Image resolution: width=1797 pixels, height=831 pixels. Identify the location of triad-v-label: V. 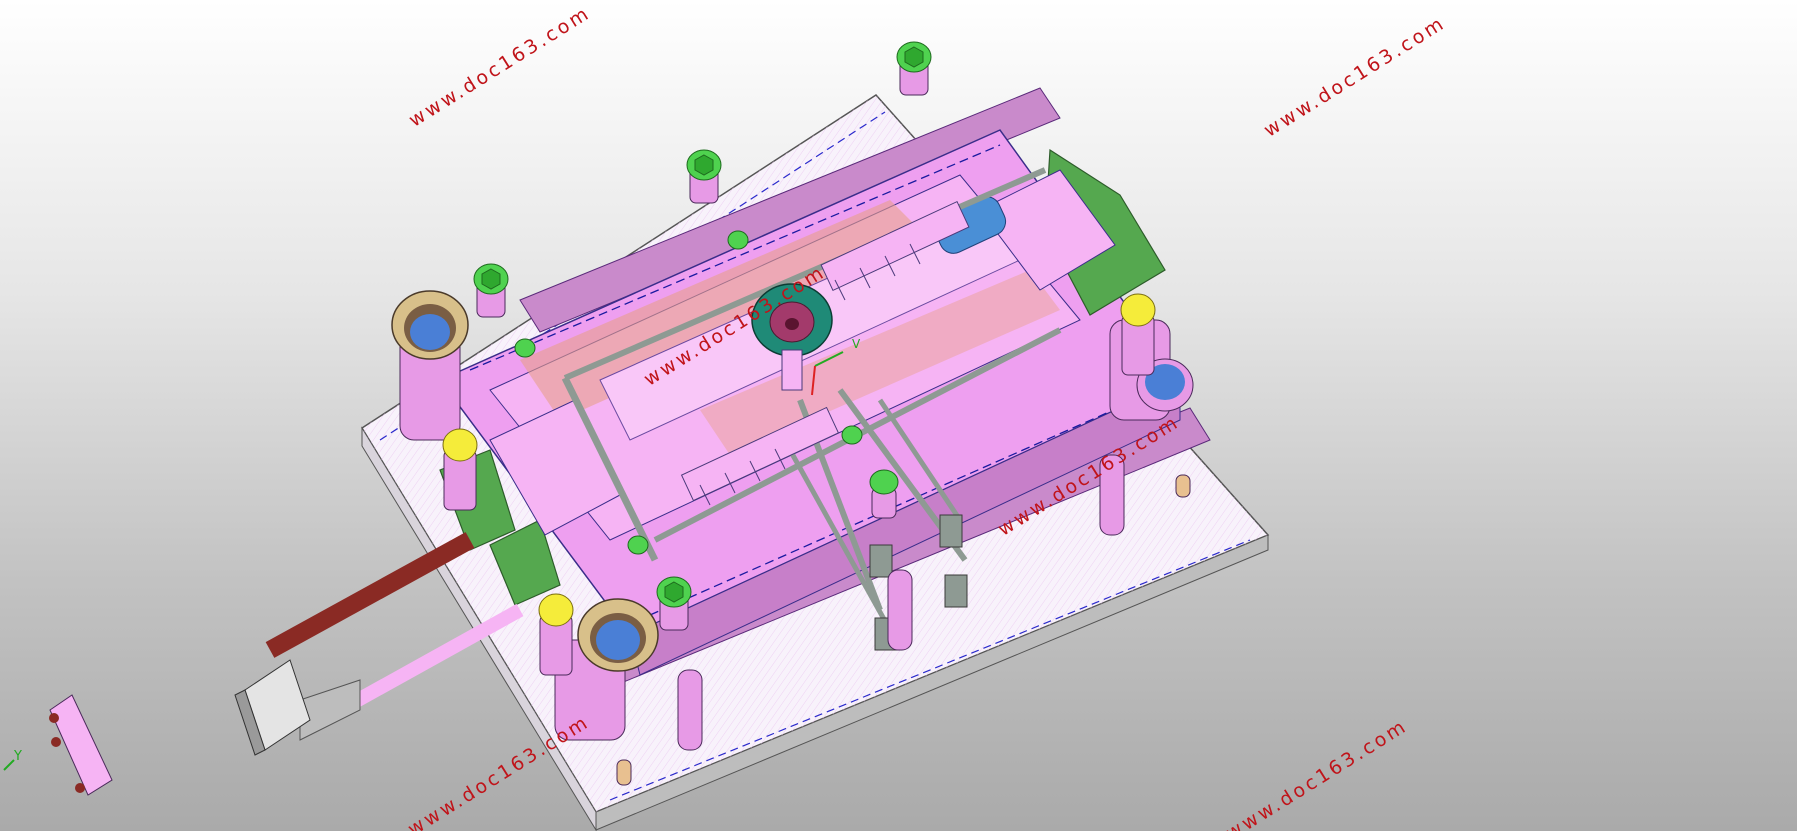
(856, 344).